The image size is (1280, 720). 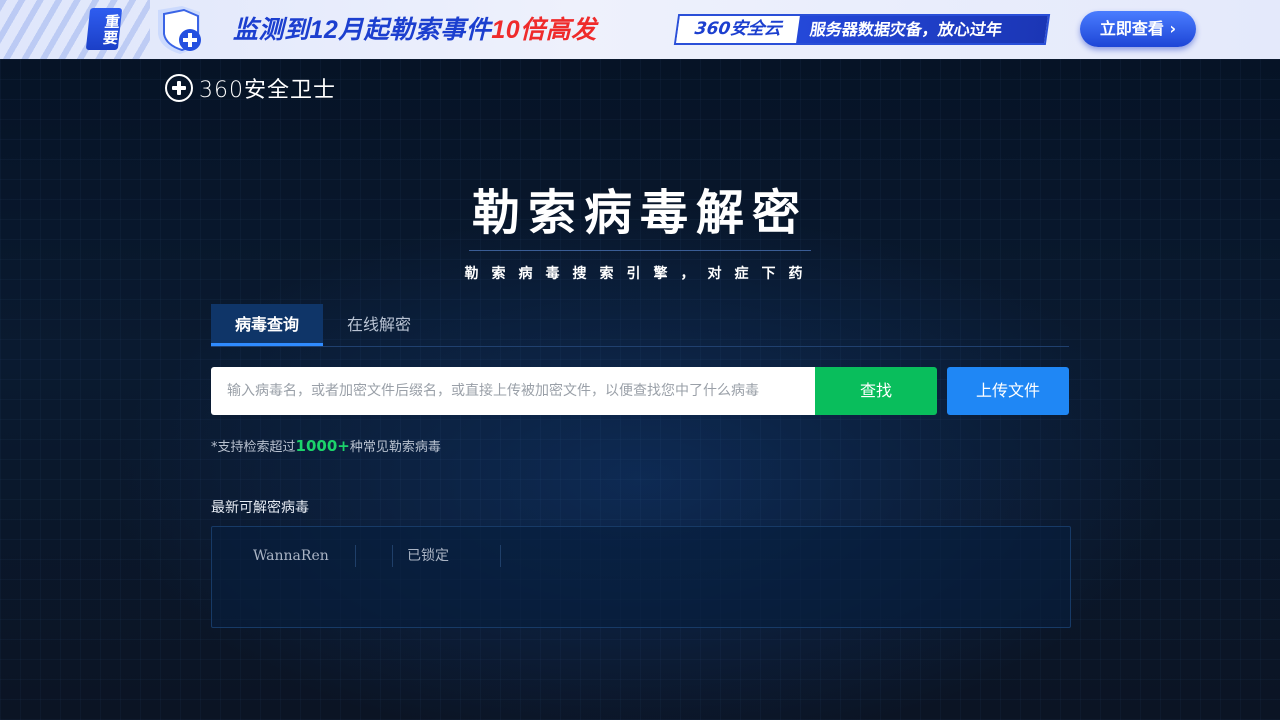 What do you see at coordinates (876, 391) in the screenshot?
I see `search-button: 查找` at bounding box center [876, 391].